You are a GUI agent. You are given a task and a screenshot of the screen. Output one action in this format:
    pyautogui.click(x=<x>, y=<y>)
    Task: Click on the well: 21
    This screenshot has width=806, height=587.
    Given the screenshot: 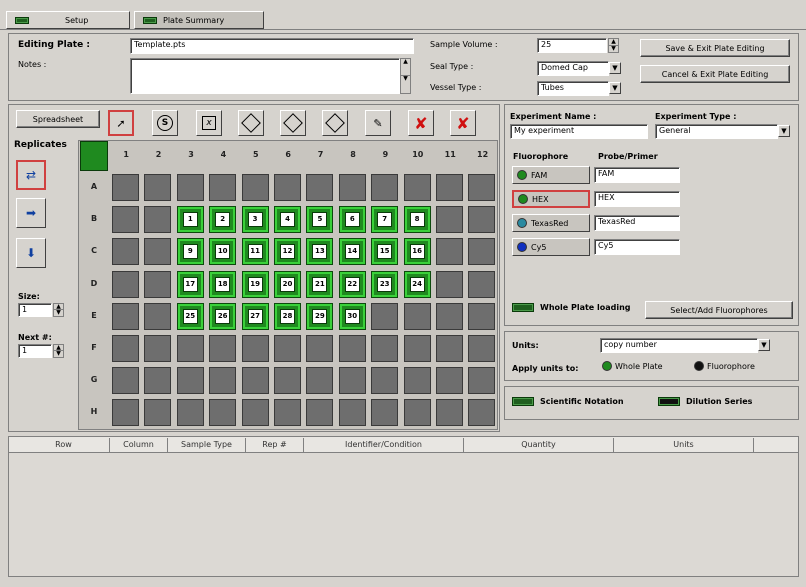 What is the action you would take?
    pyautogui.click(x=320, y=284)
    